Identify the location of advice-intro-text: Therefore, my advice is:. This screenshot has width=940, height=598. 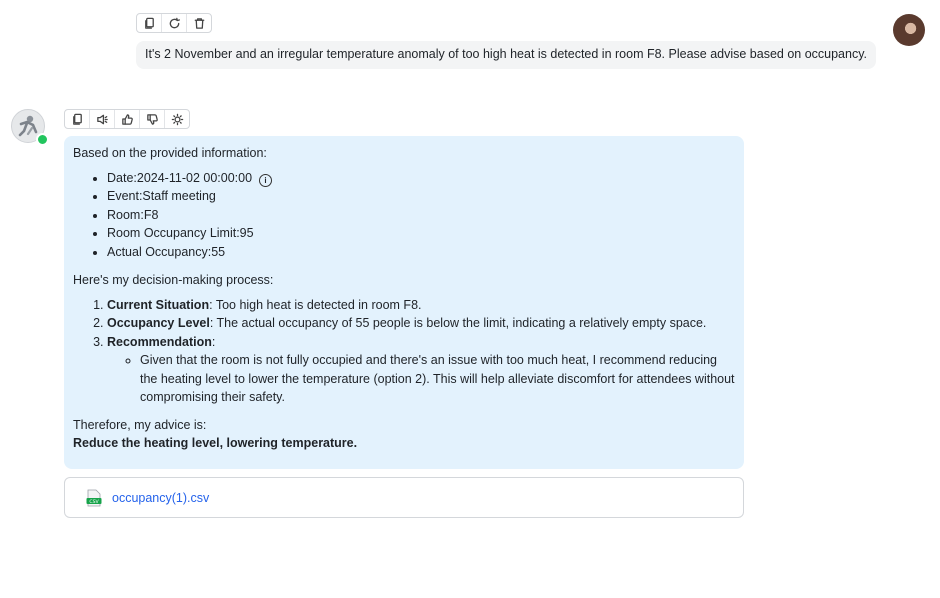
(140, 424).